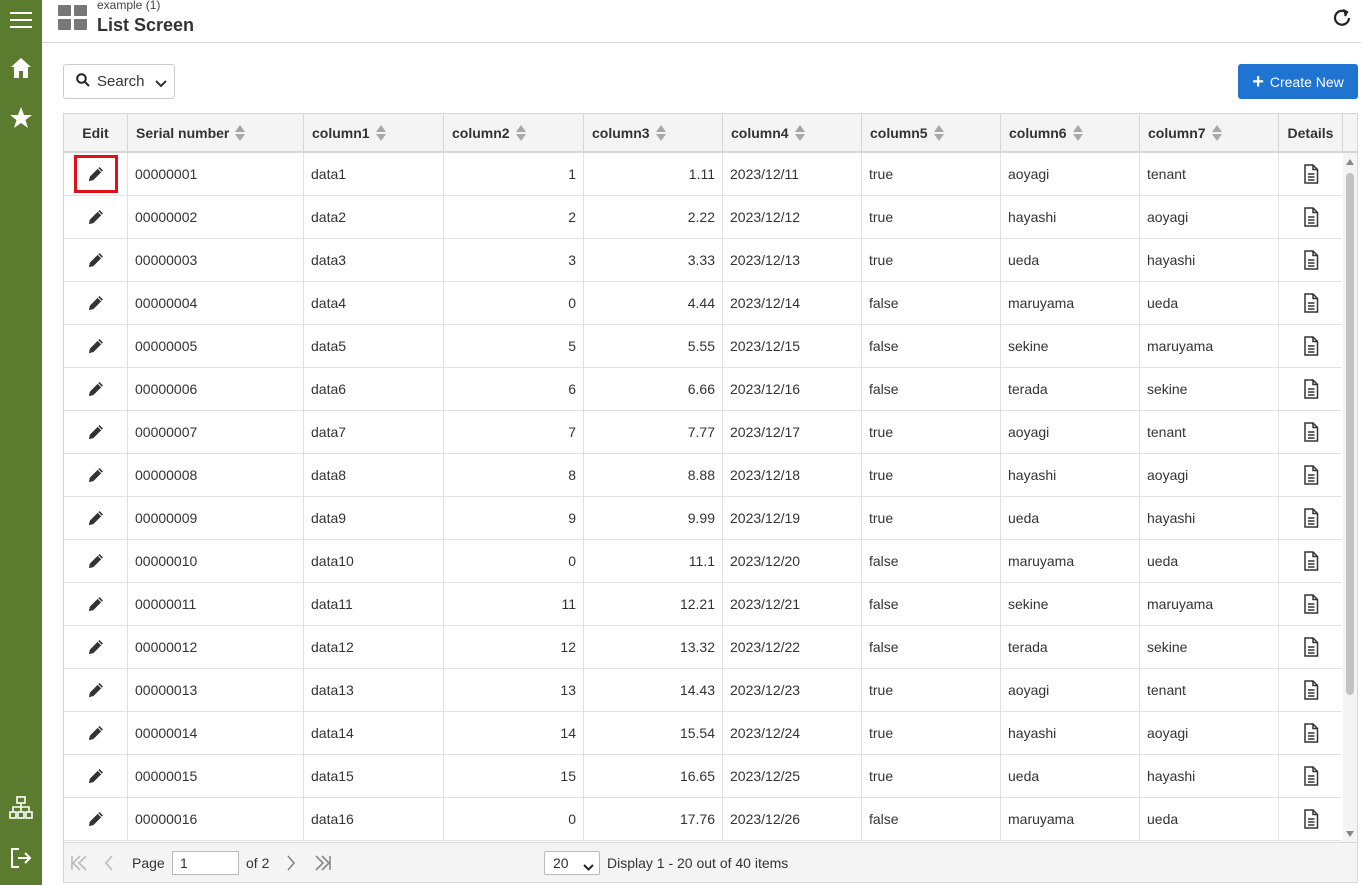  Describe the element at coordinates (1070, 132) in the screenshot. I see `column-header-column6: column6` at that location.